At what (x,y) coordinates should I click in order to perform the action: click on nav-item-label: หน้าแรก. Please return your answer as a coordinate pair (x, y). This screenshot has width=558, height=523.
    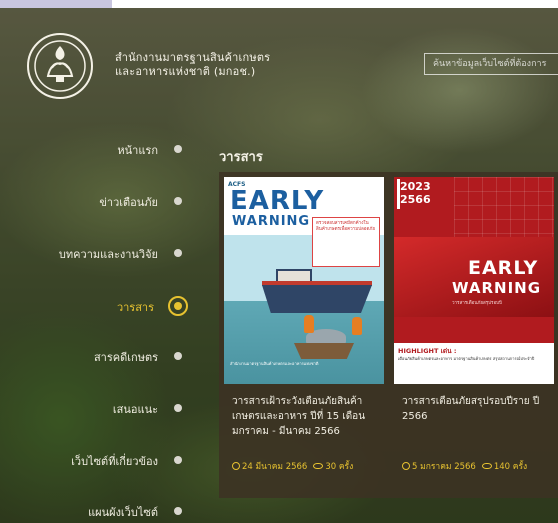
    Looking at the image, I should click on (137, 150).